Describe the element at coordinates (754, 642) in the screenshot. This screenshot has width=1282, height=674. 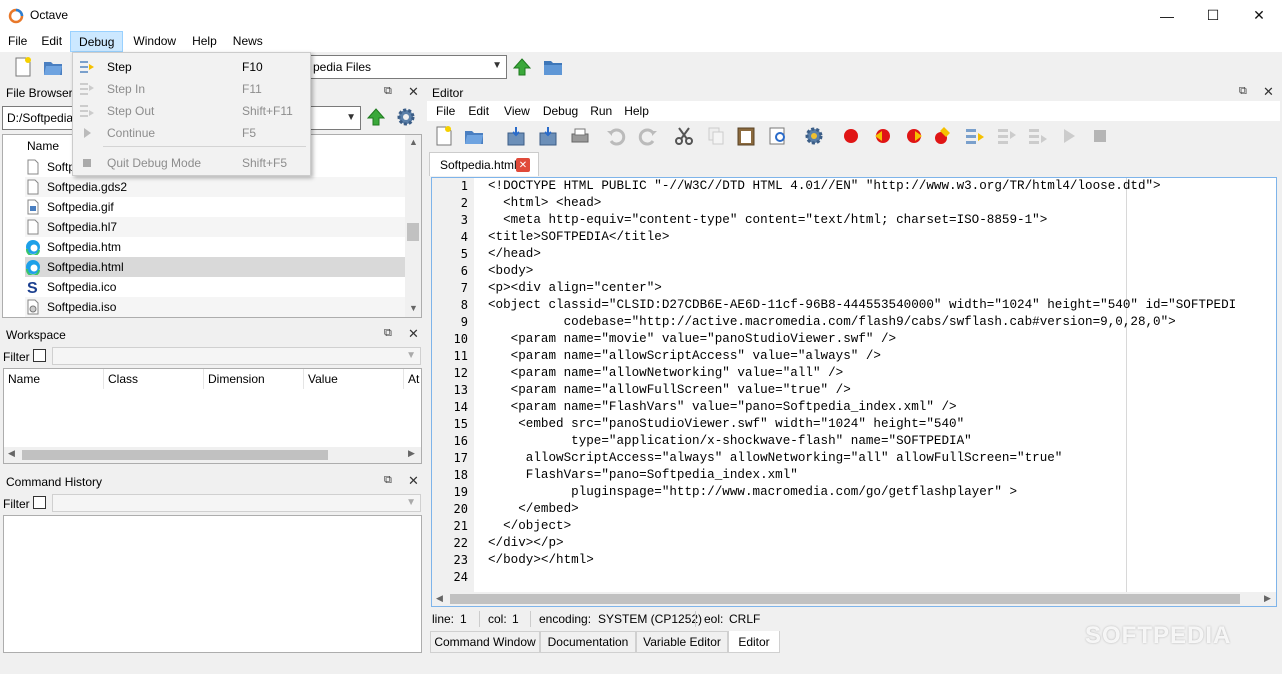
I see `tab-editor: Editor` at that location.